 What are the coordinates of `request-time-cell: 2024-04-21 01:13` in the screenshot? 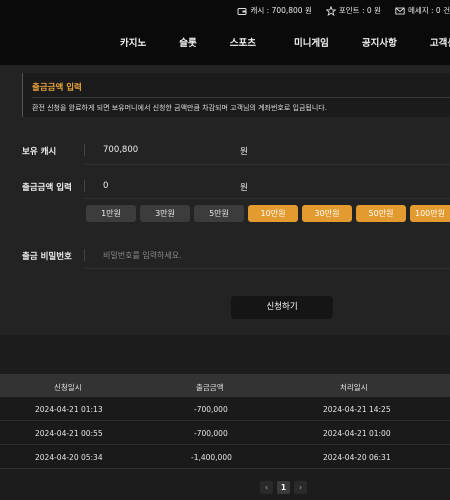 It's located at (69, 409).